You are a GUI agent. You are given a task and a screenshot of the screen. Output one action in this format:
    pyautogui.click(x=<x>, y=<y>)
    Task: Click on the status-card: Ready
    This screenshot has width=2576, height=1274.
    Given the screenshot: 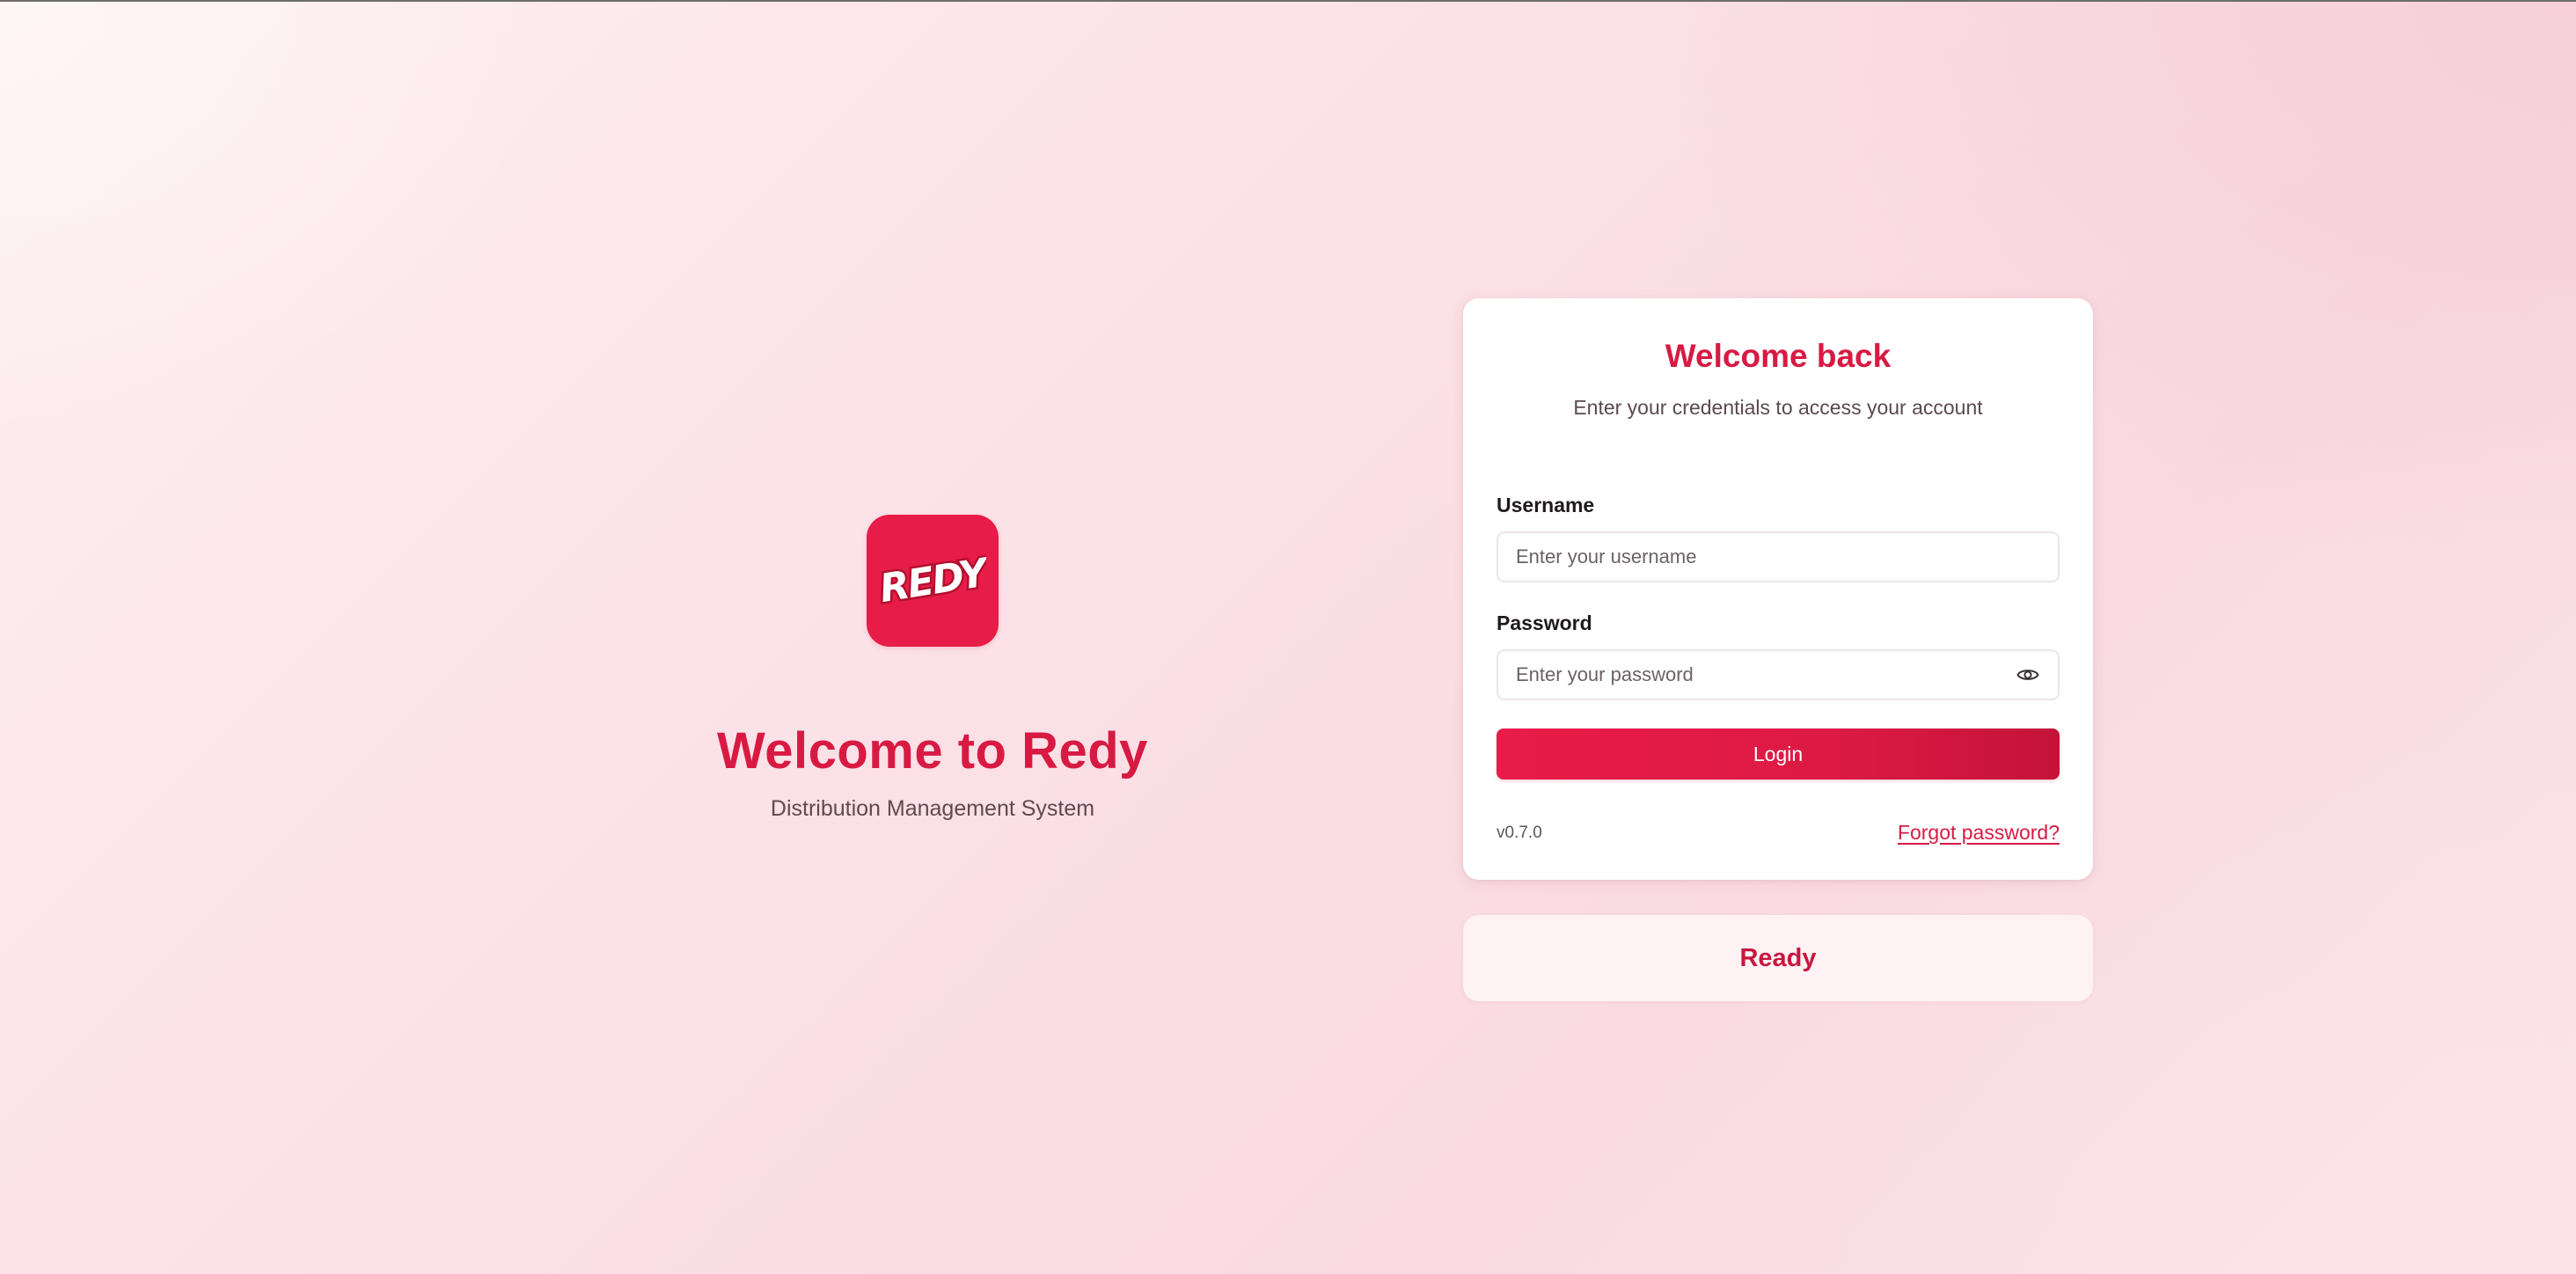 What is the action you would take?
    pyautogui.click(x=1778, y=958)
    